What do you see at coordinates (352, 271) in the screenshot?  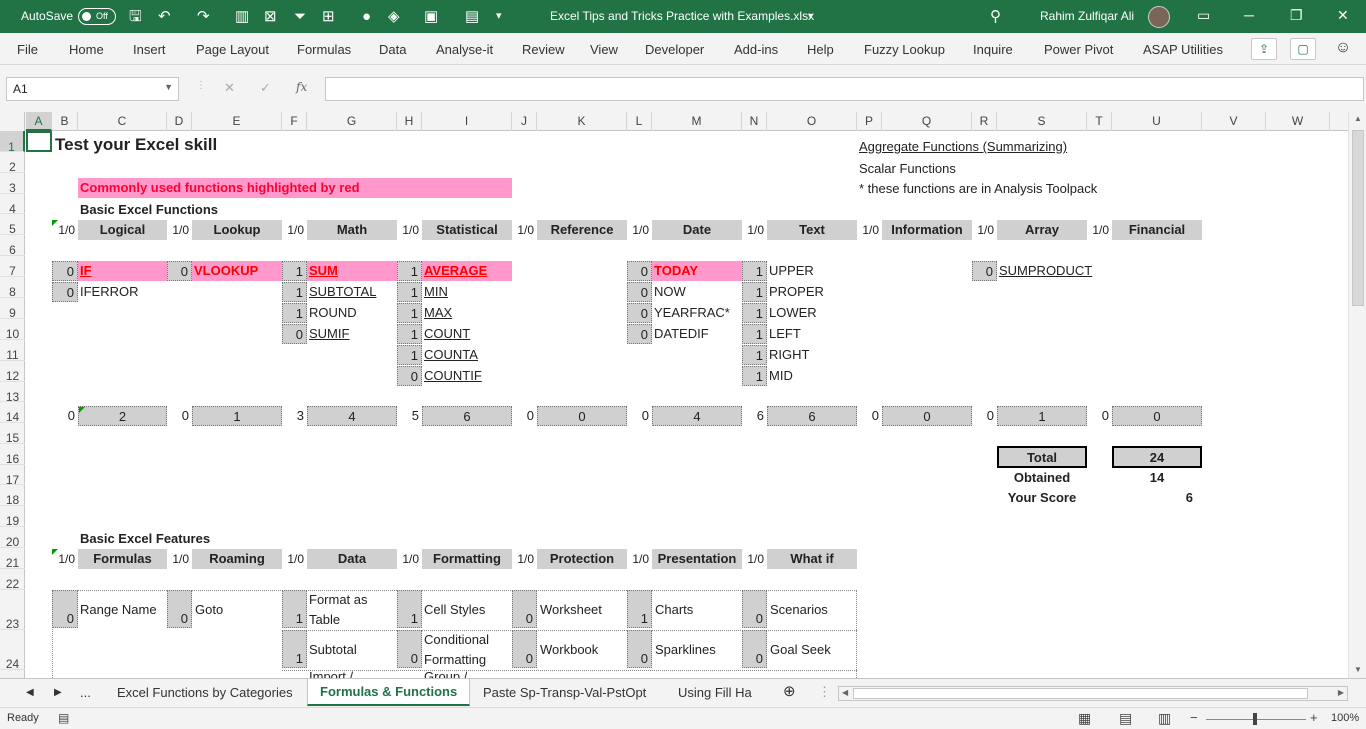 I see `function-sum: SUM` at bounding box center [352, 271].